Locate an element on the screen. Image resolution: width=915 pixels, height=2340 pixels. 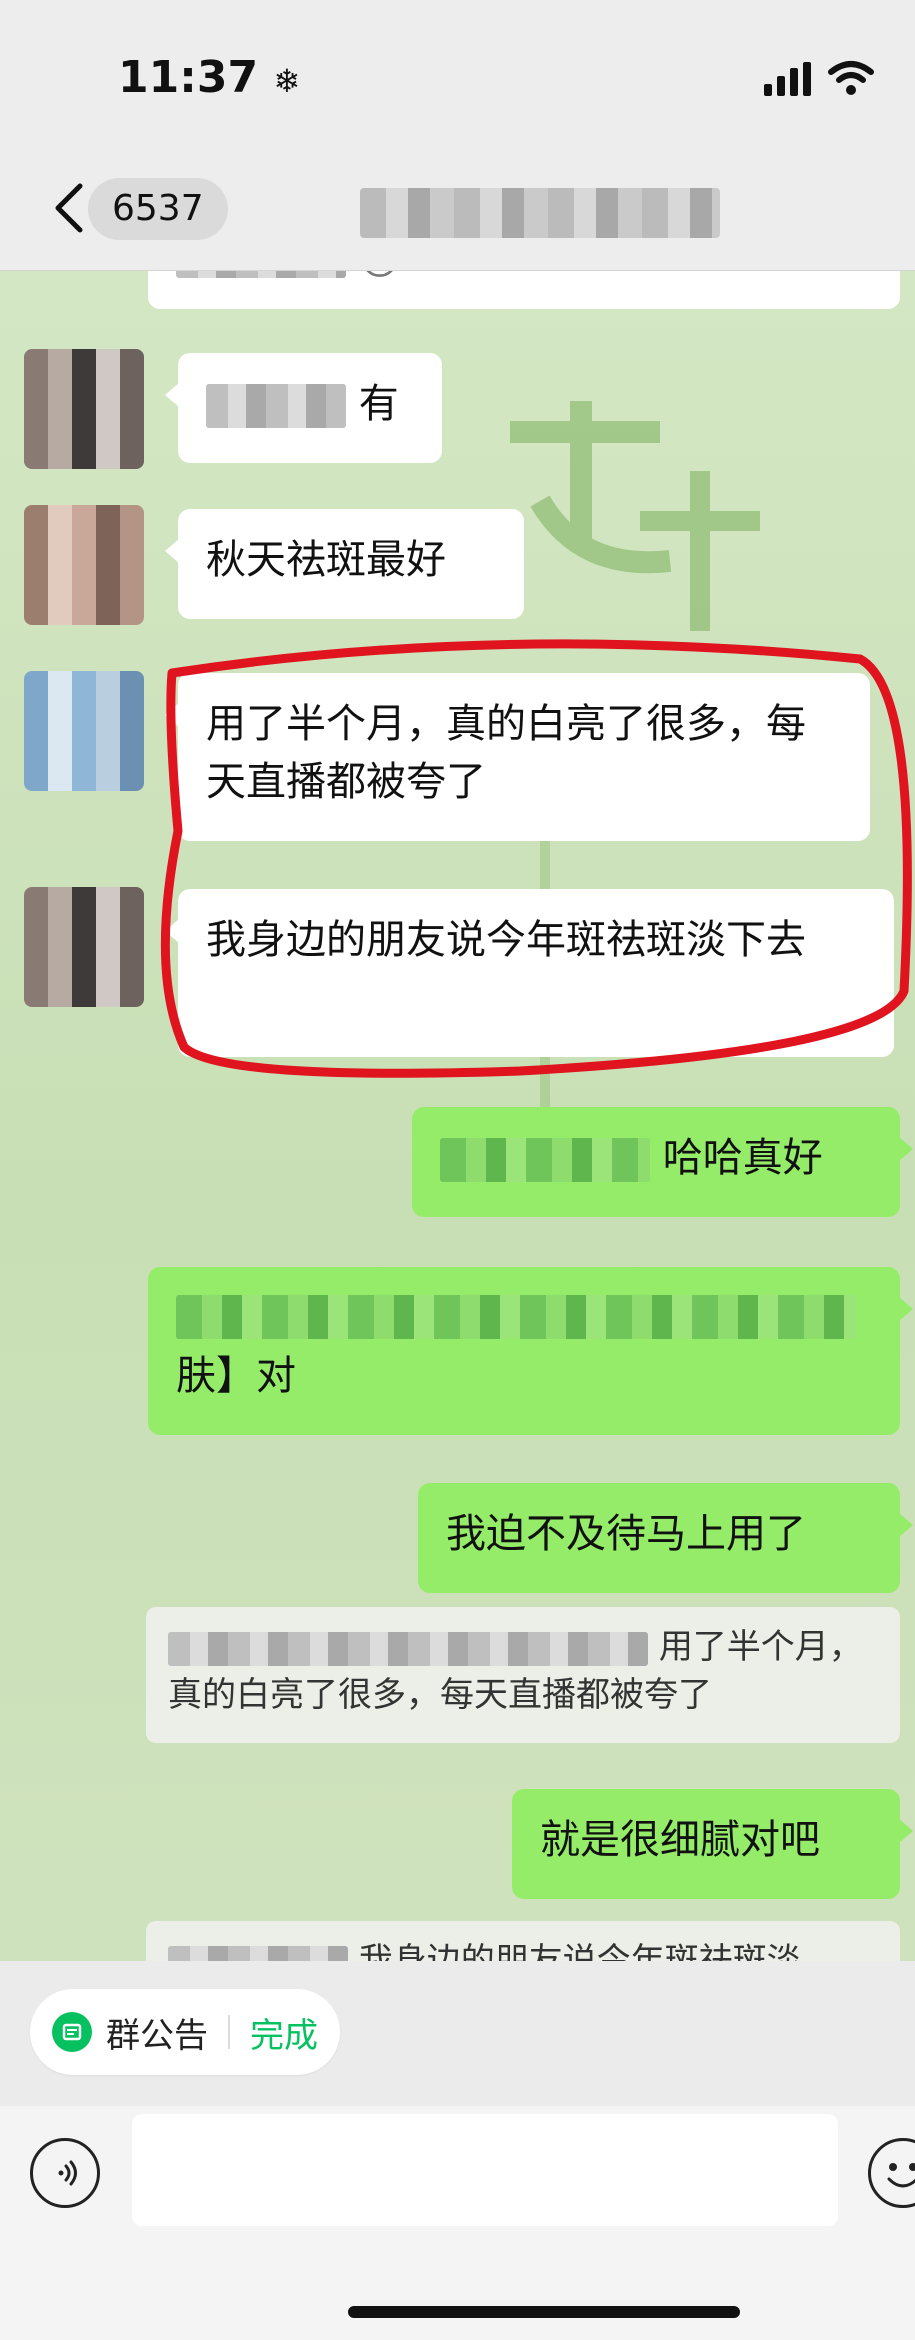
message-text: 秋天祛斑最好 is located at coordinates (326, 560).